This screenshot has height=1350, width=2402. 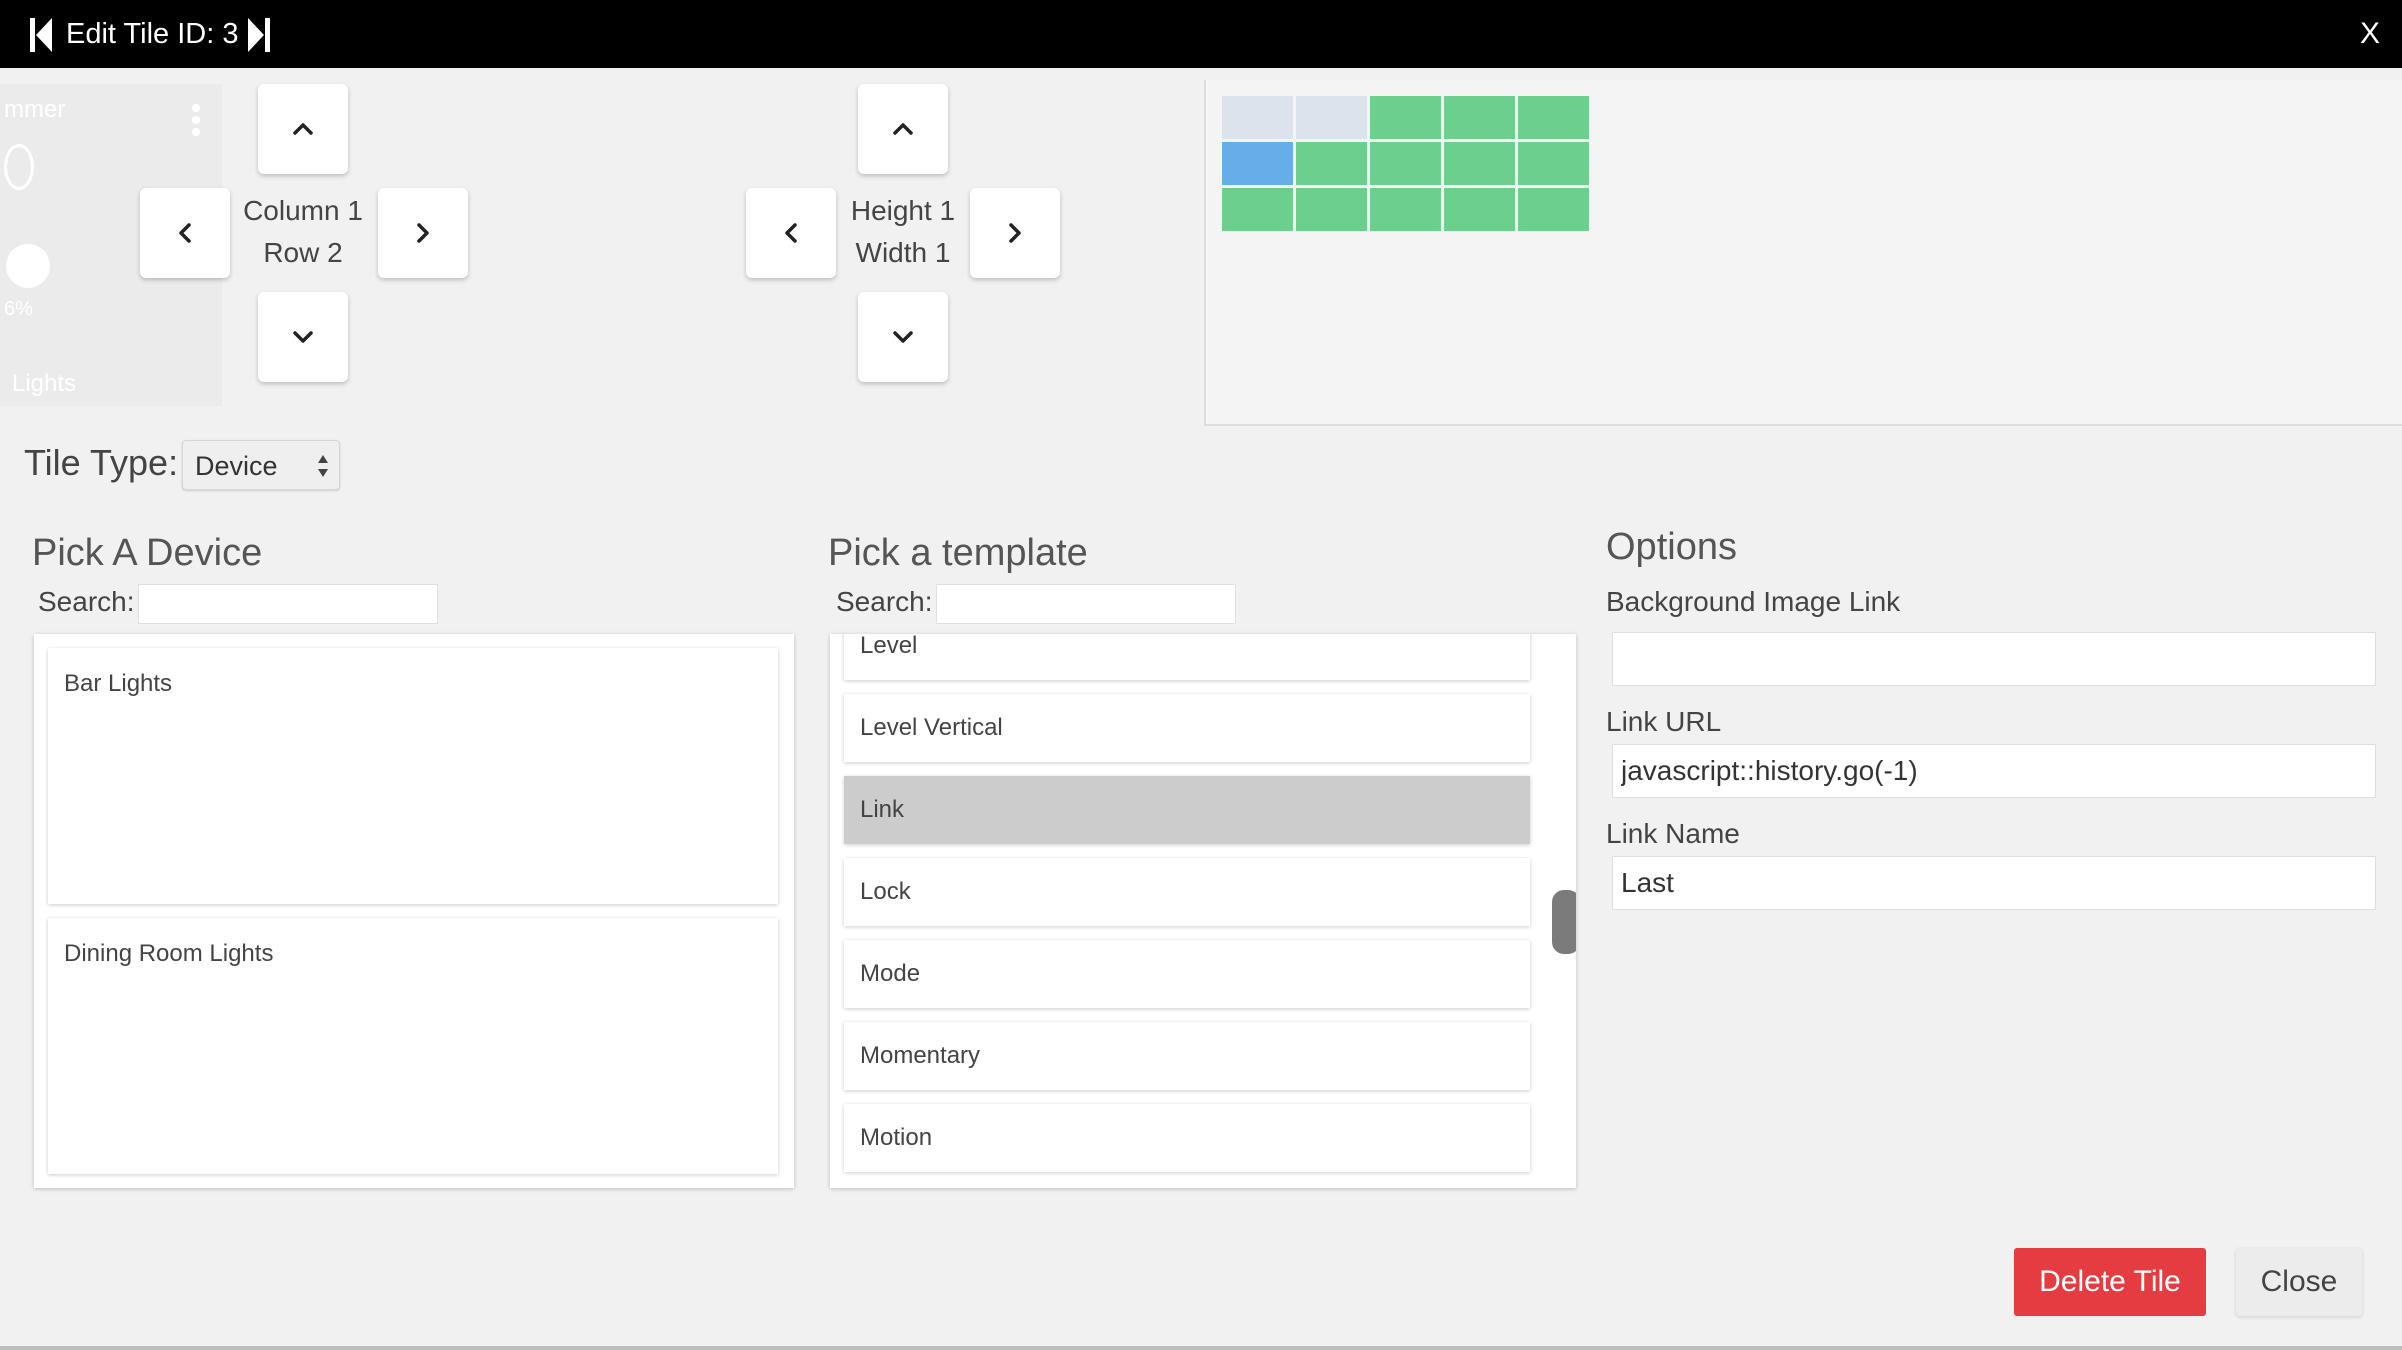 I want to click on position-label: Column 1 Row 2, so click(x=303, y=232).